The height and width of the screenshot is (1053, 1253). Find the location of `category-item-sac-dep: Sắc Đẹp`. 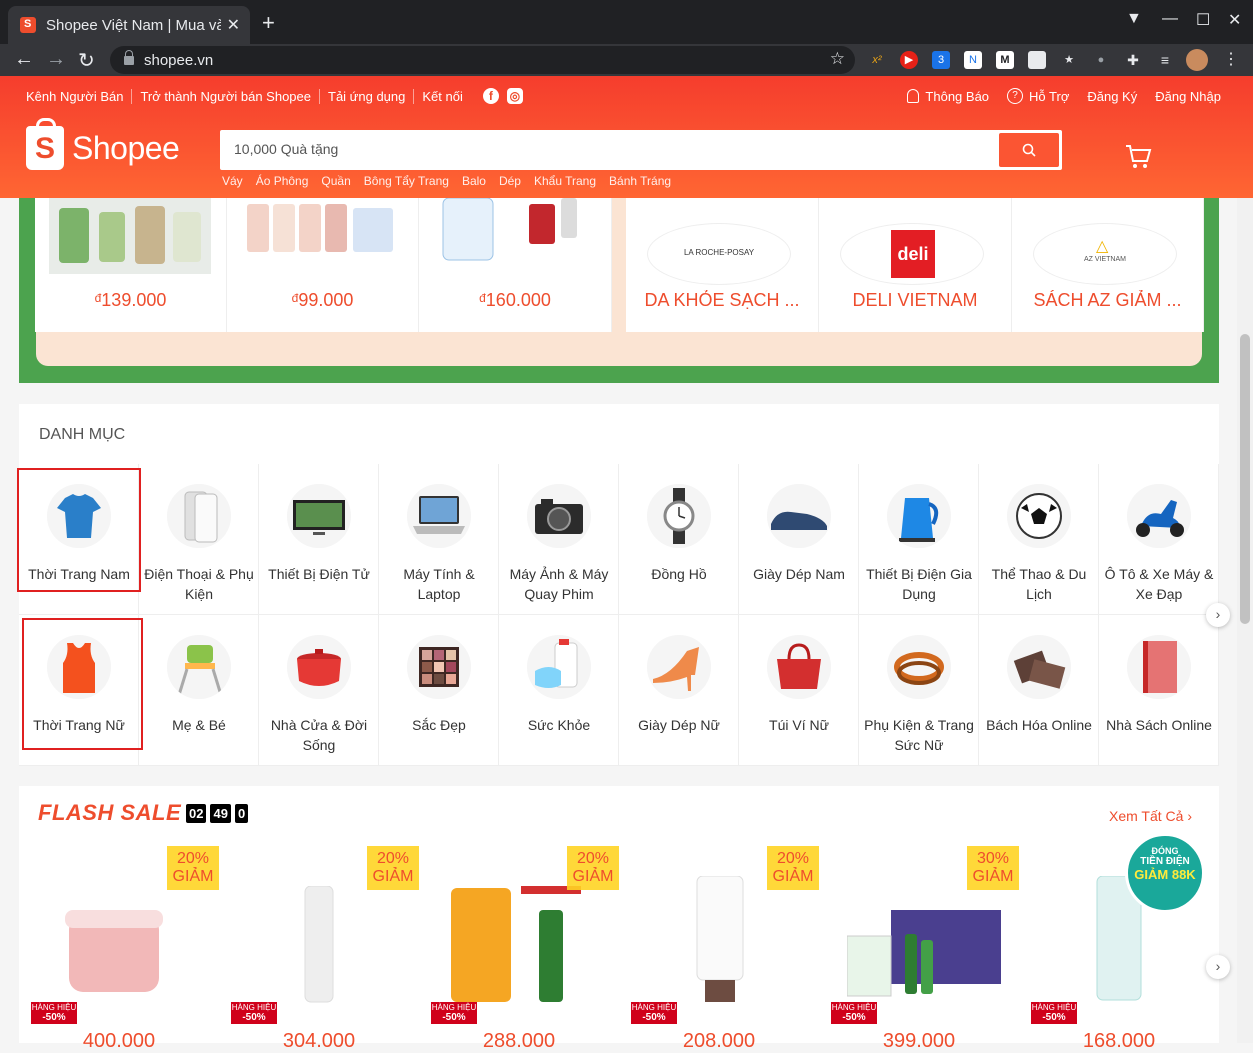

category-item-sac-dep: Sắc Đẹp is located at coordinates (439, 690).